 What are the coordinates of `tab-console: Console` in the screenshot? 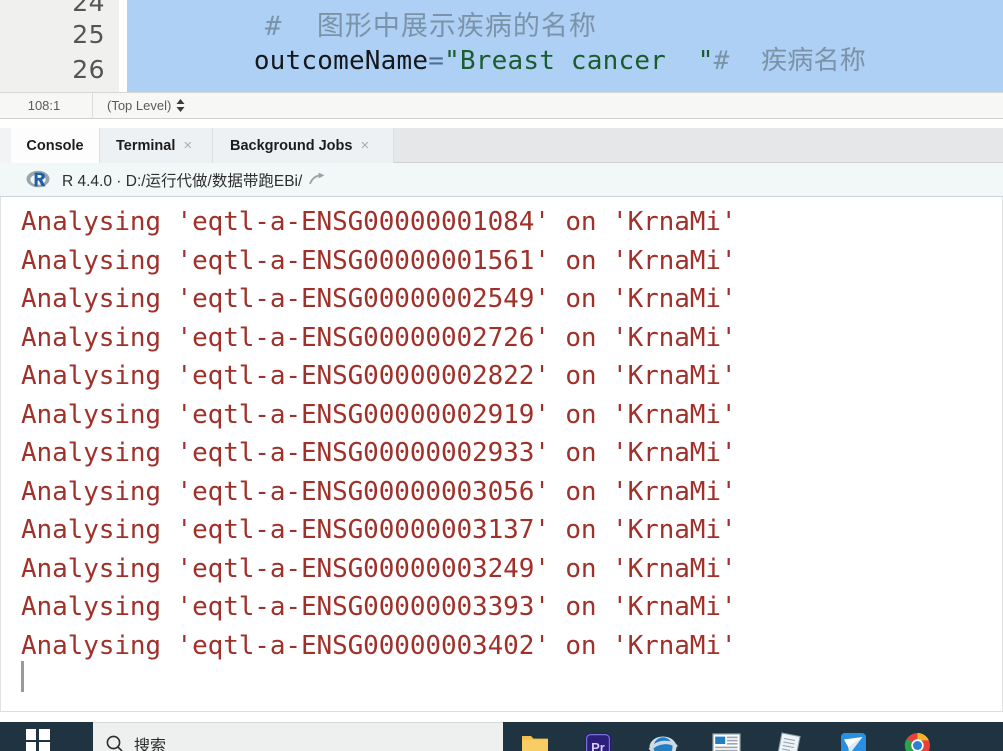 It's located at (55, 145).